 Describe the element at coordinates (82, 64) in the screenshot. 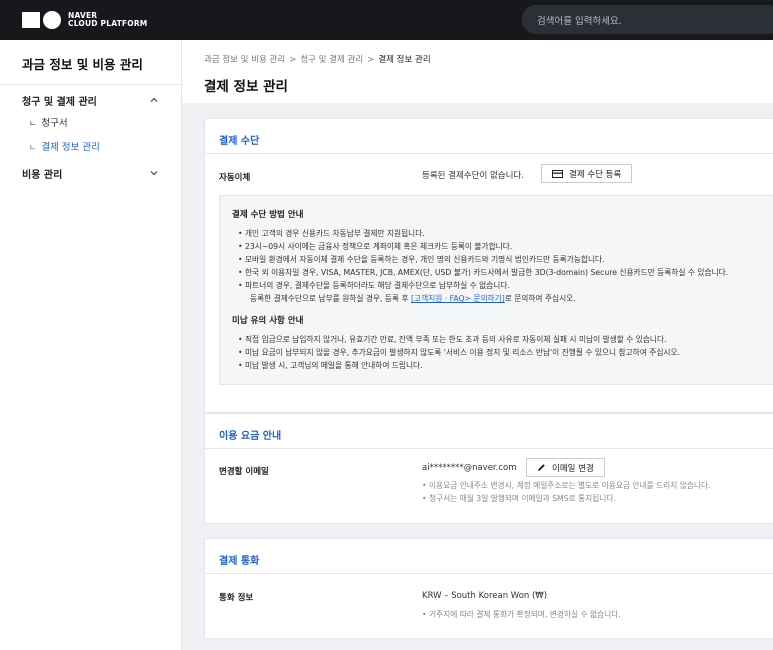

I see `sidebar-title: 과금 정보 및 비용 관리` at that location.